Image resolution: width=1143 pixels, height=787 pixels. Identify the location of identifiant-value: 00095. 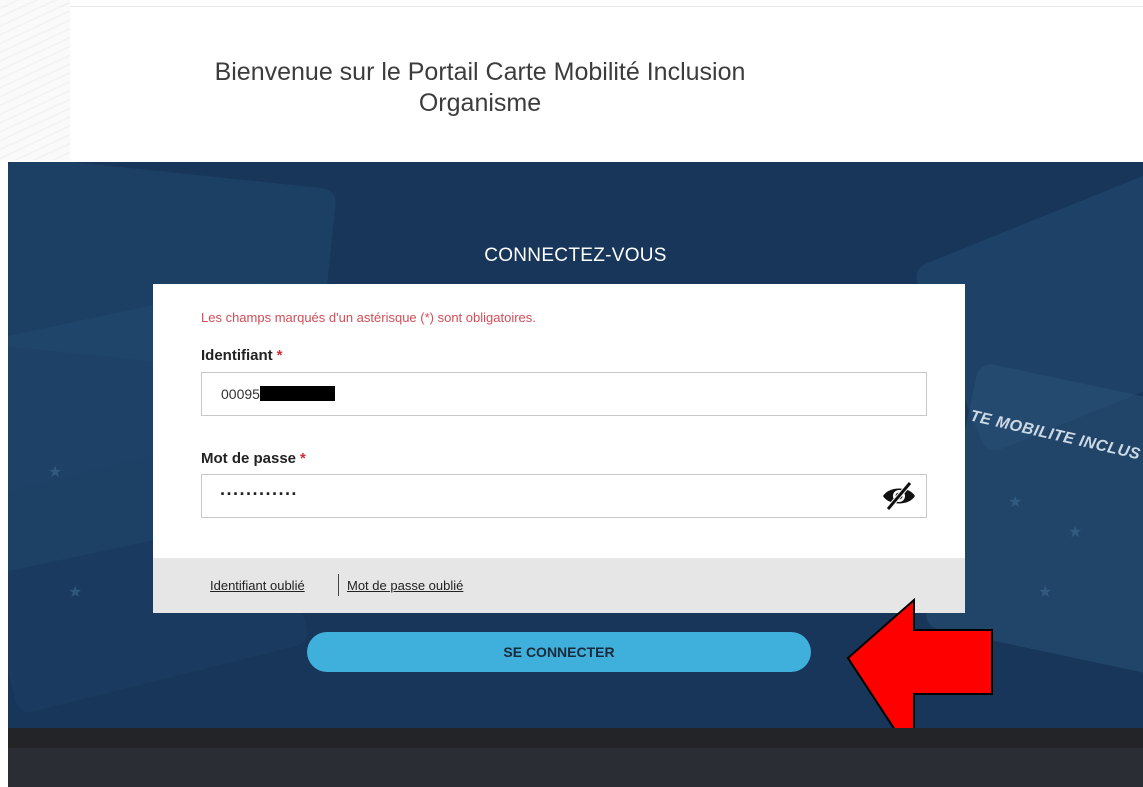
(278, 394).